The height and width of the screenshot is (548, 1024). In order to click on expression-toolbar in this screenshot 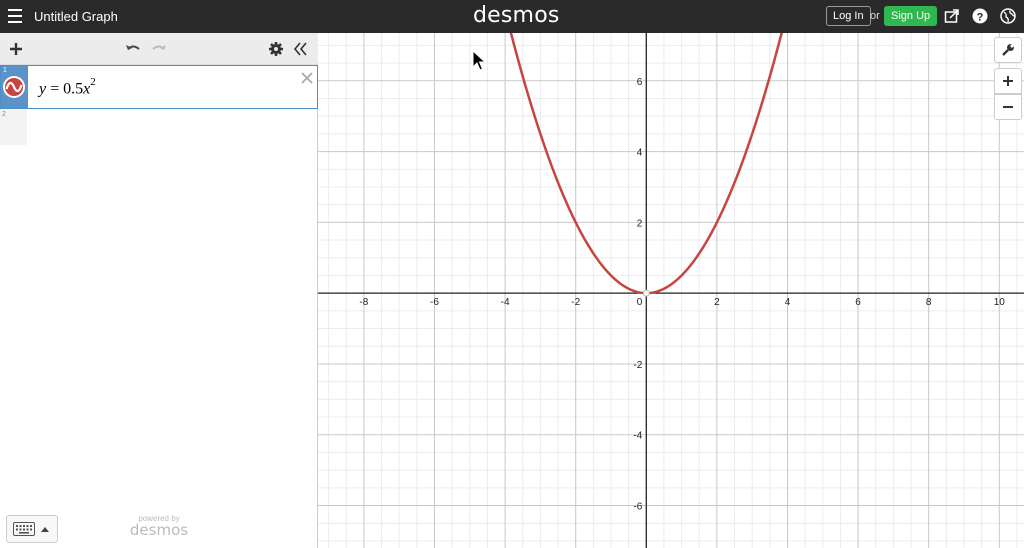, I will do `click(159, 49)`.